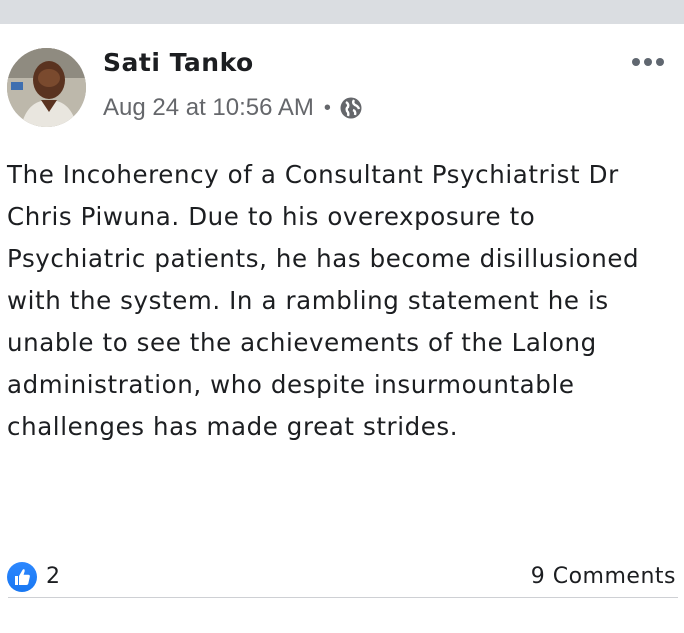  Describe the element at coordinates (342, 12) in the screenshot. I see `top-strip` at that location.